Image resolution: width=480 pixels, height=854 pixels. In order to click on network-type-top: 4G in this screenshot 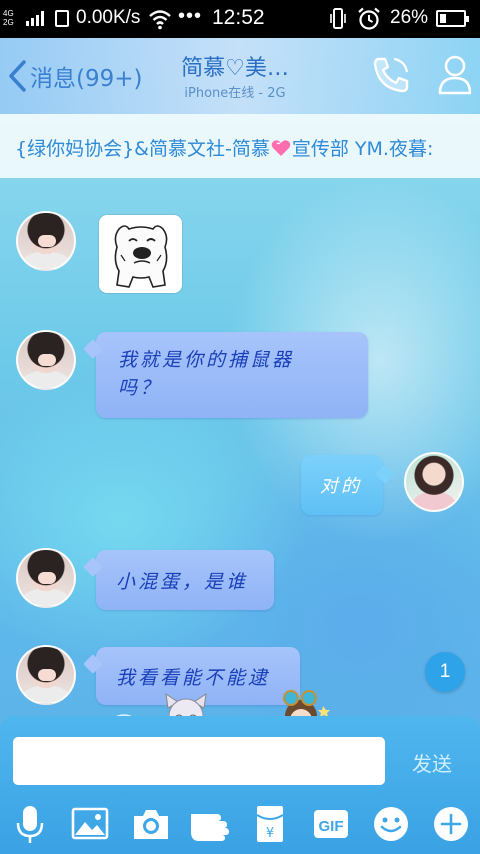, I will do `click(8, 13)`.